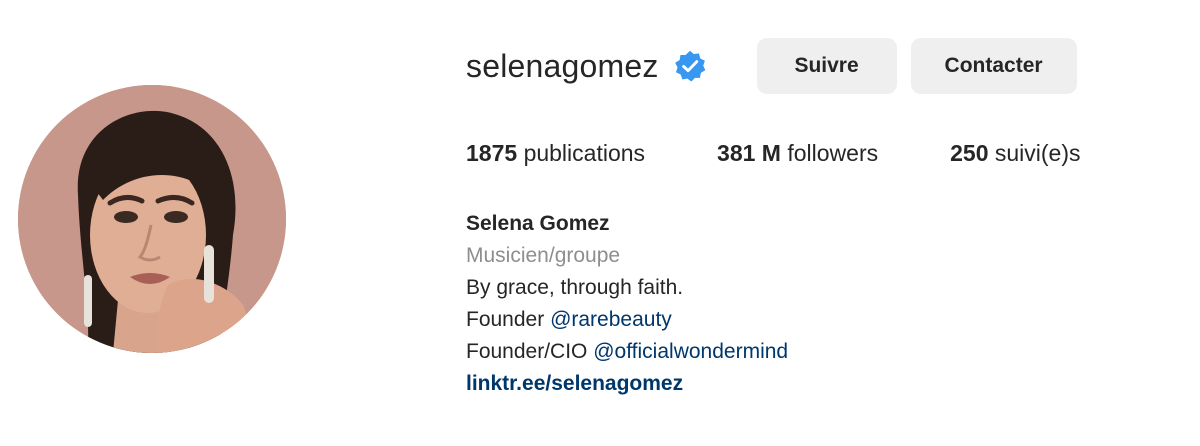 The height and width of the screenshot is (446, 1200). Describe the element at coordinates (562, 65) in the screenshot. I see `profile-username: selenagomez` at that location.